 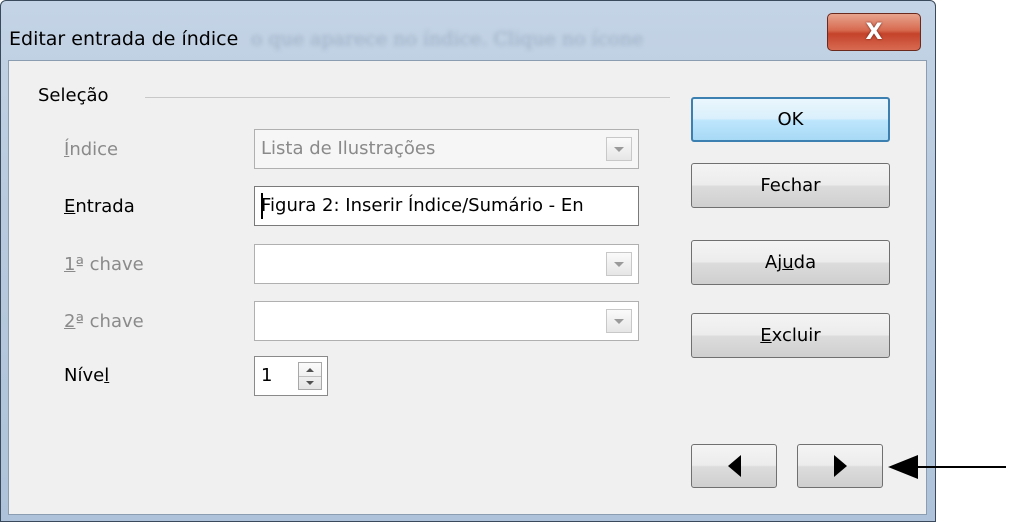 I want to click on spin-down-button, so click(x=310, y=382).